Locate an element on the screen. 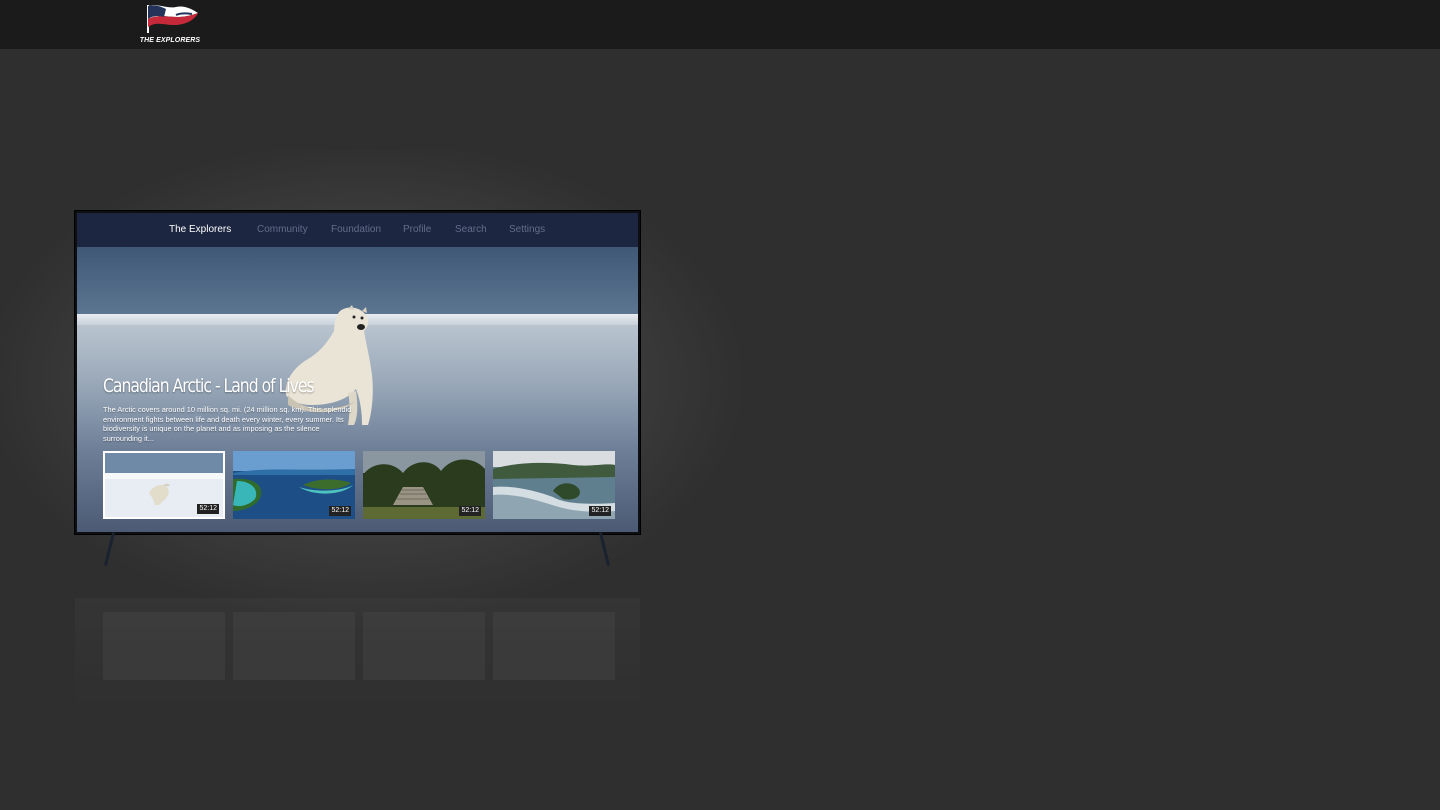 The image size is (1440, 810). tv-nav-profile: Profile is located at coordinates (417, 229).